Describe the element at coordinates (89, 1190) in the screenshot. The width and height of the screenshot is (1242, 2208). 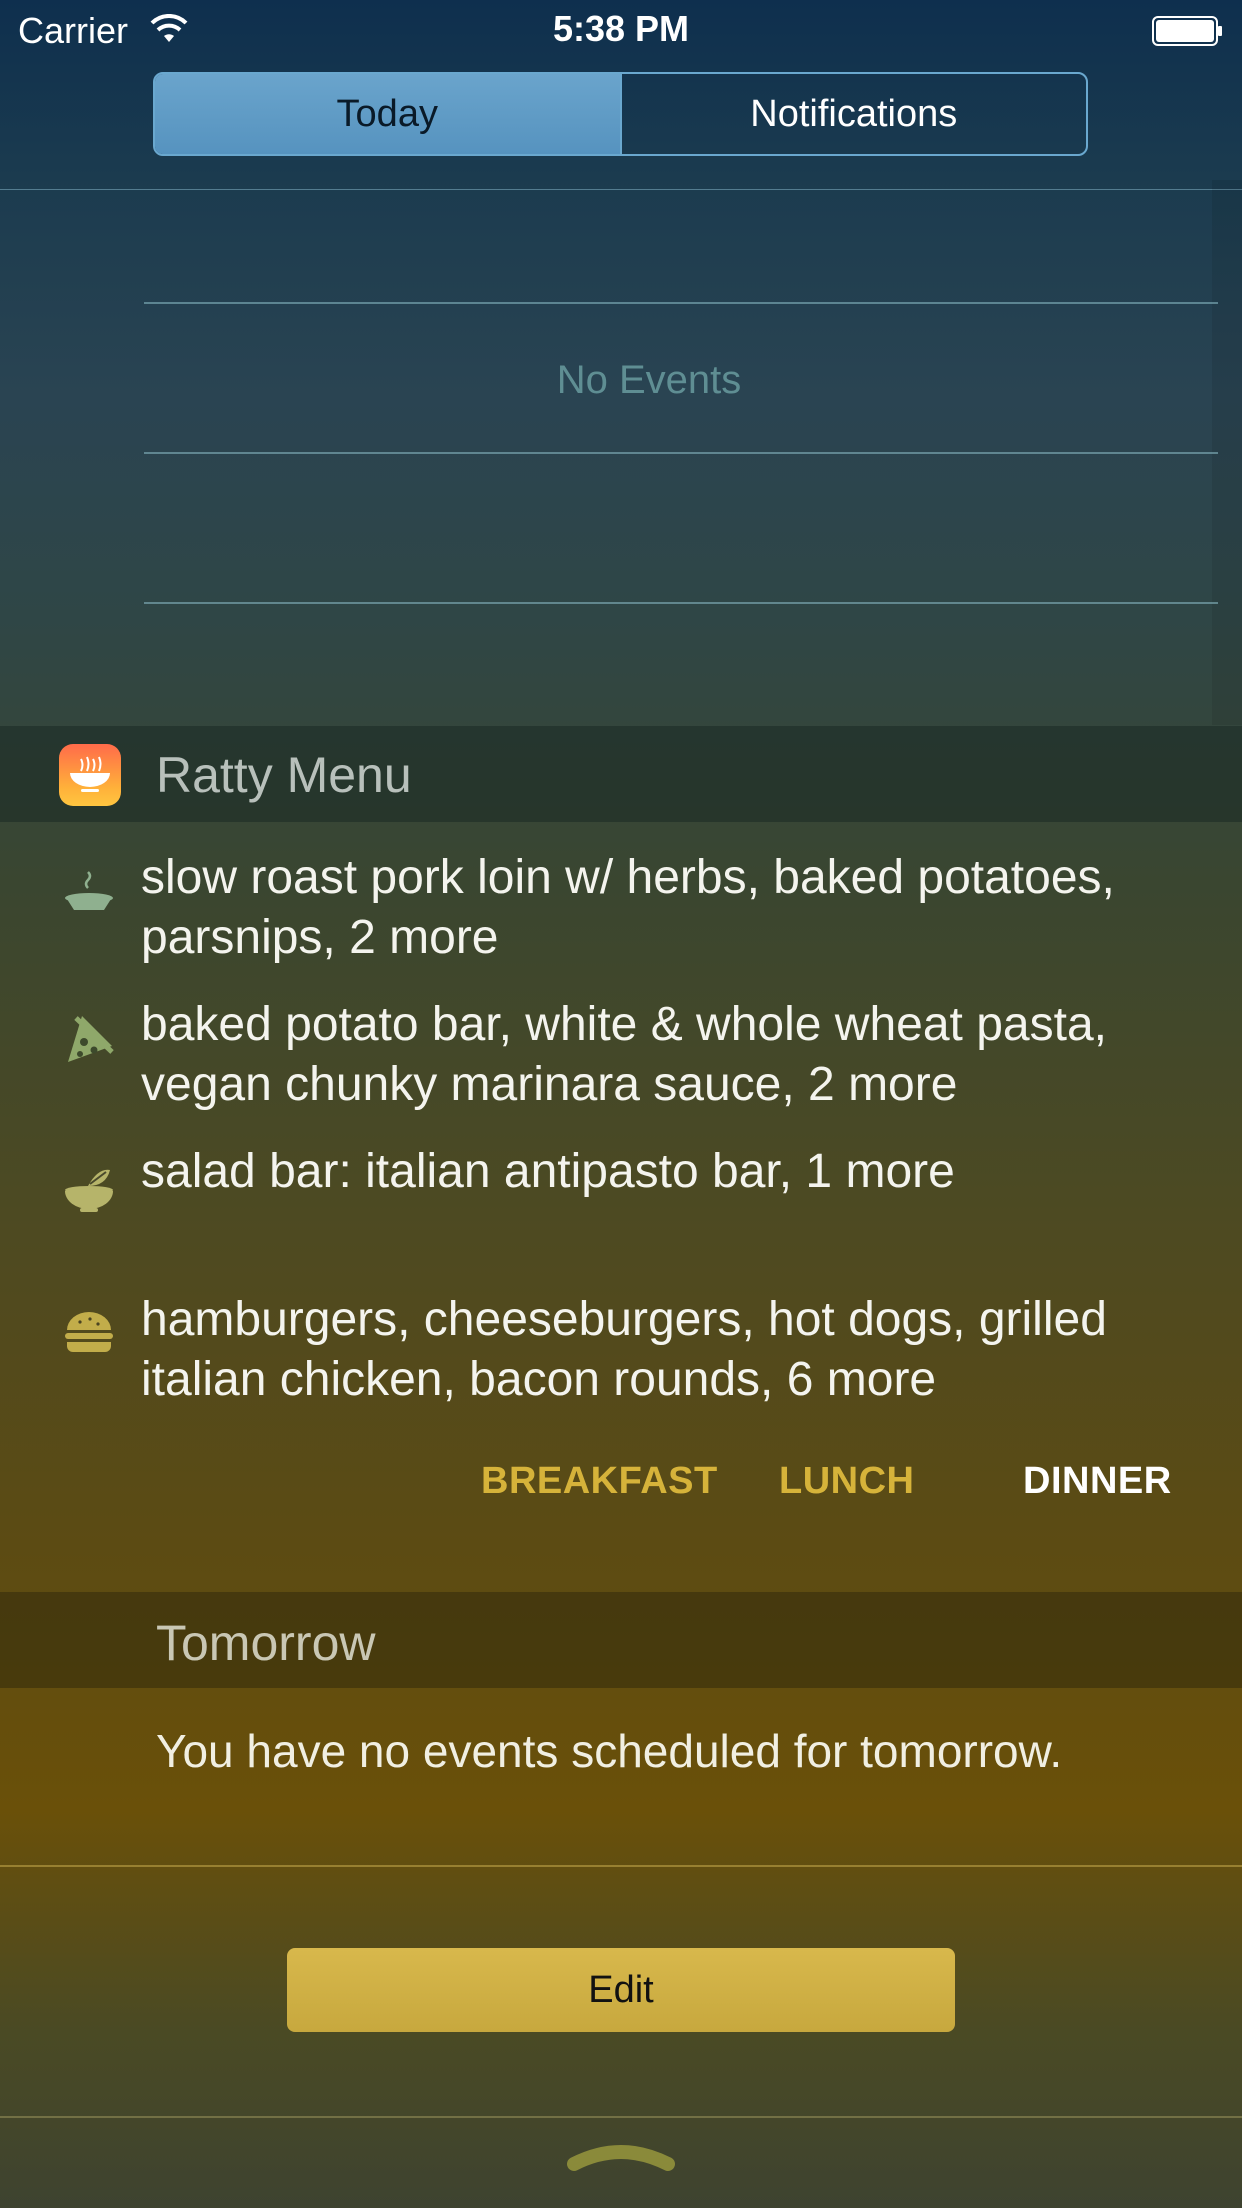
I see `salad-bowl-icon` at that location.